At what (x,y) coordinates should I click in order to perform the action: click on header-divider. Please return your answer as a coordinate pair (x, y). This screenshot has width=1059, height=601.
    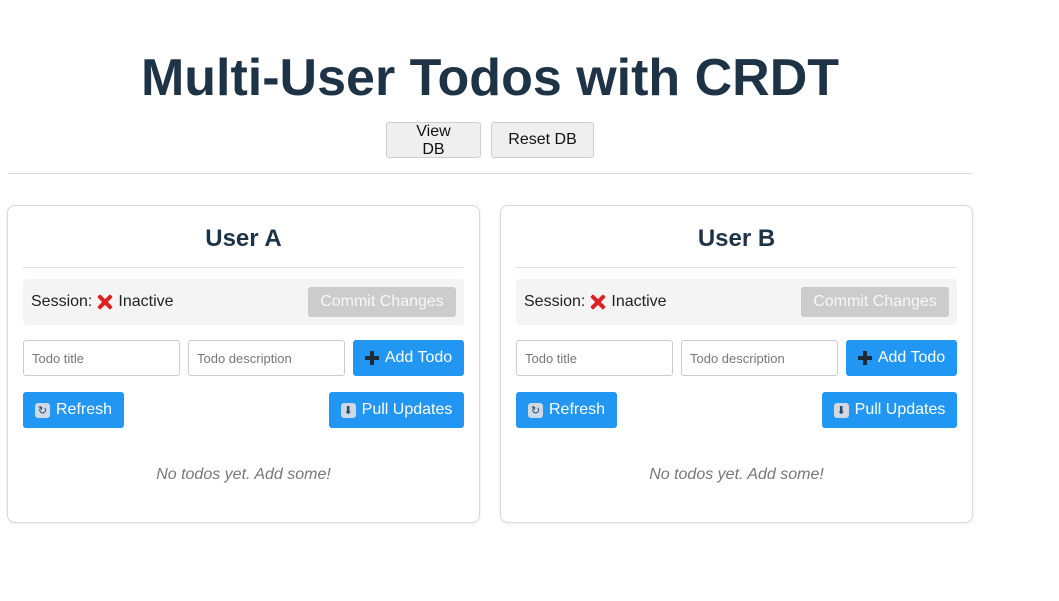
    Looking at the image, I should click on (490, 173).